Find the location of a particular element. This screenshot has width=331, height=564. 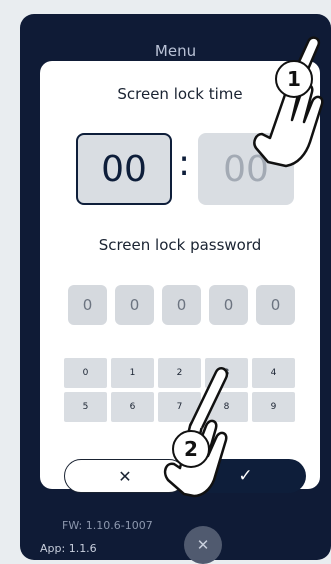

key-5: 5 is located at coordinates (85, 407).